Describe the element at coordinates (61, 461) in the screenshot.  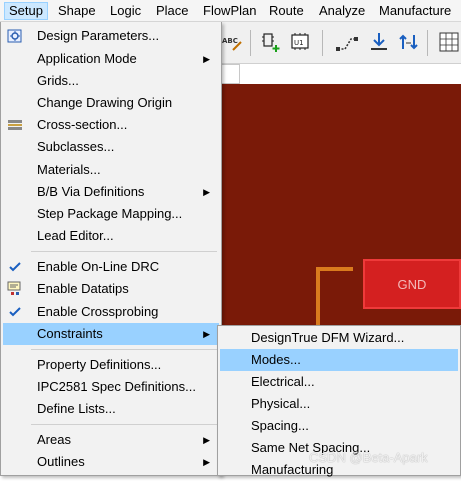
I see `menu-item-label: Outlines` at that location.